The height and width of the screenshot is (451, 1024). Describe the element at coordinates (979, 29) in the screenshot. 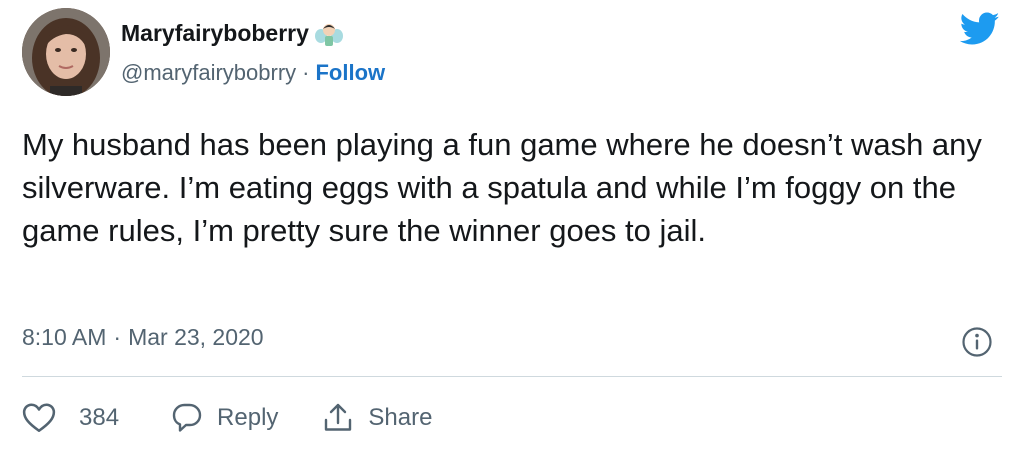

I see `twitter-bird-icon` at that location.